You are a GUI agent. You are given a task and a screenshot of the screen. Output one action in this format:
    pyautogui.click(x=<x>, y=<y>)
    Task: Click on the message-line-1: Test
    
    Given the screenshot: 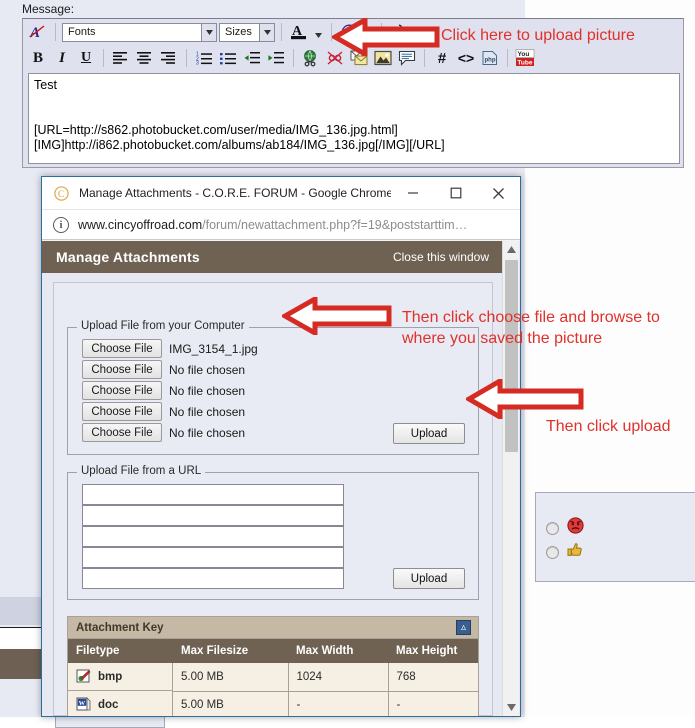 What is the action you would take?
    pyautogui.click(x=45, y=85)
    